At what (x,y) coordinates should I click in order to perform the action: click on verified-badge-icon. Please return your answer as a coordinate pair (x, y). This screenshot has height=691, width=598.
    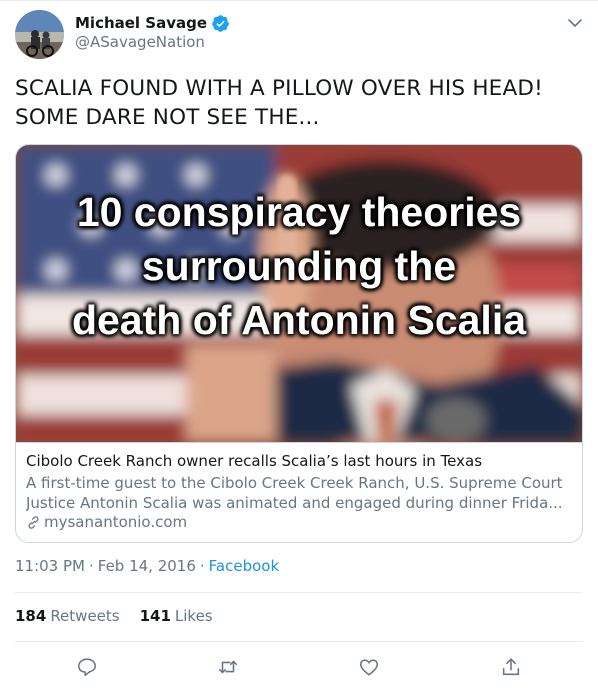
    Looking at the image, I should click on (220, 23).